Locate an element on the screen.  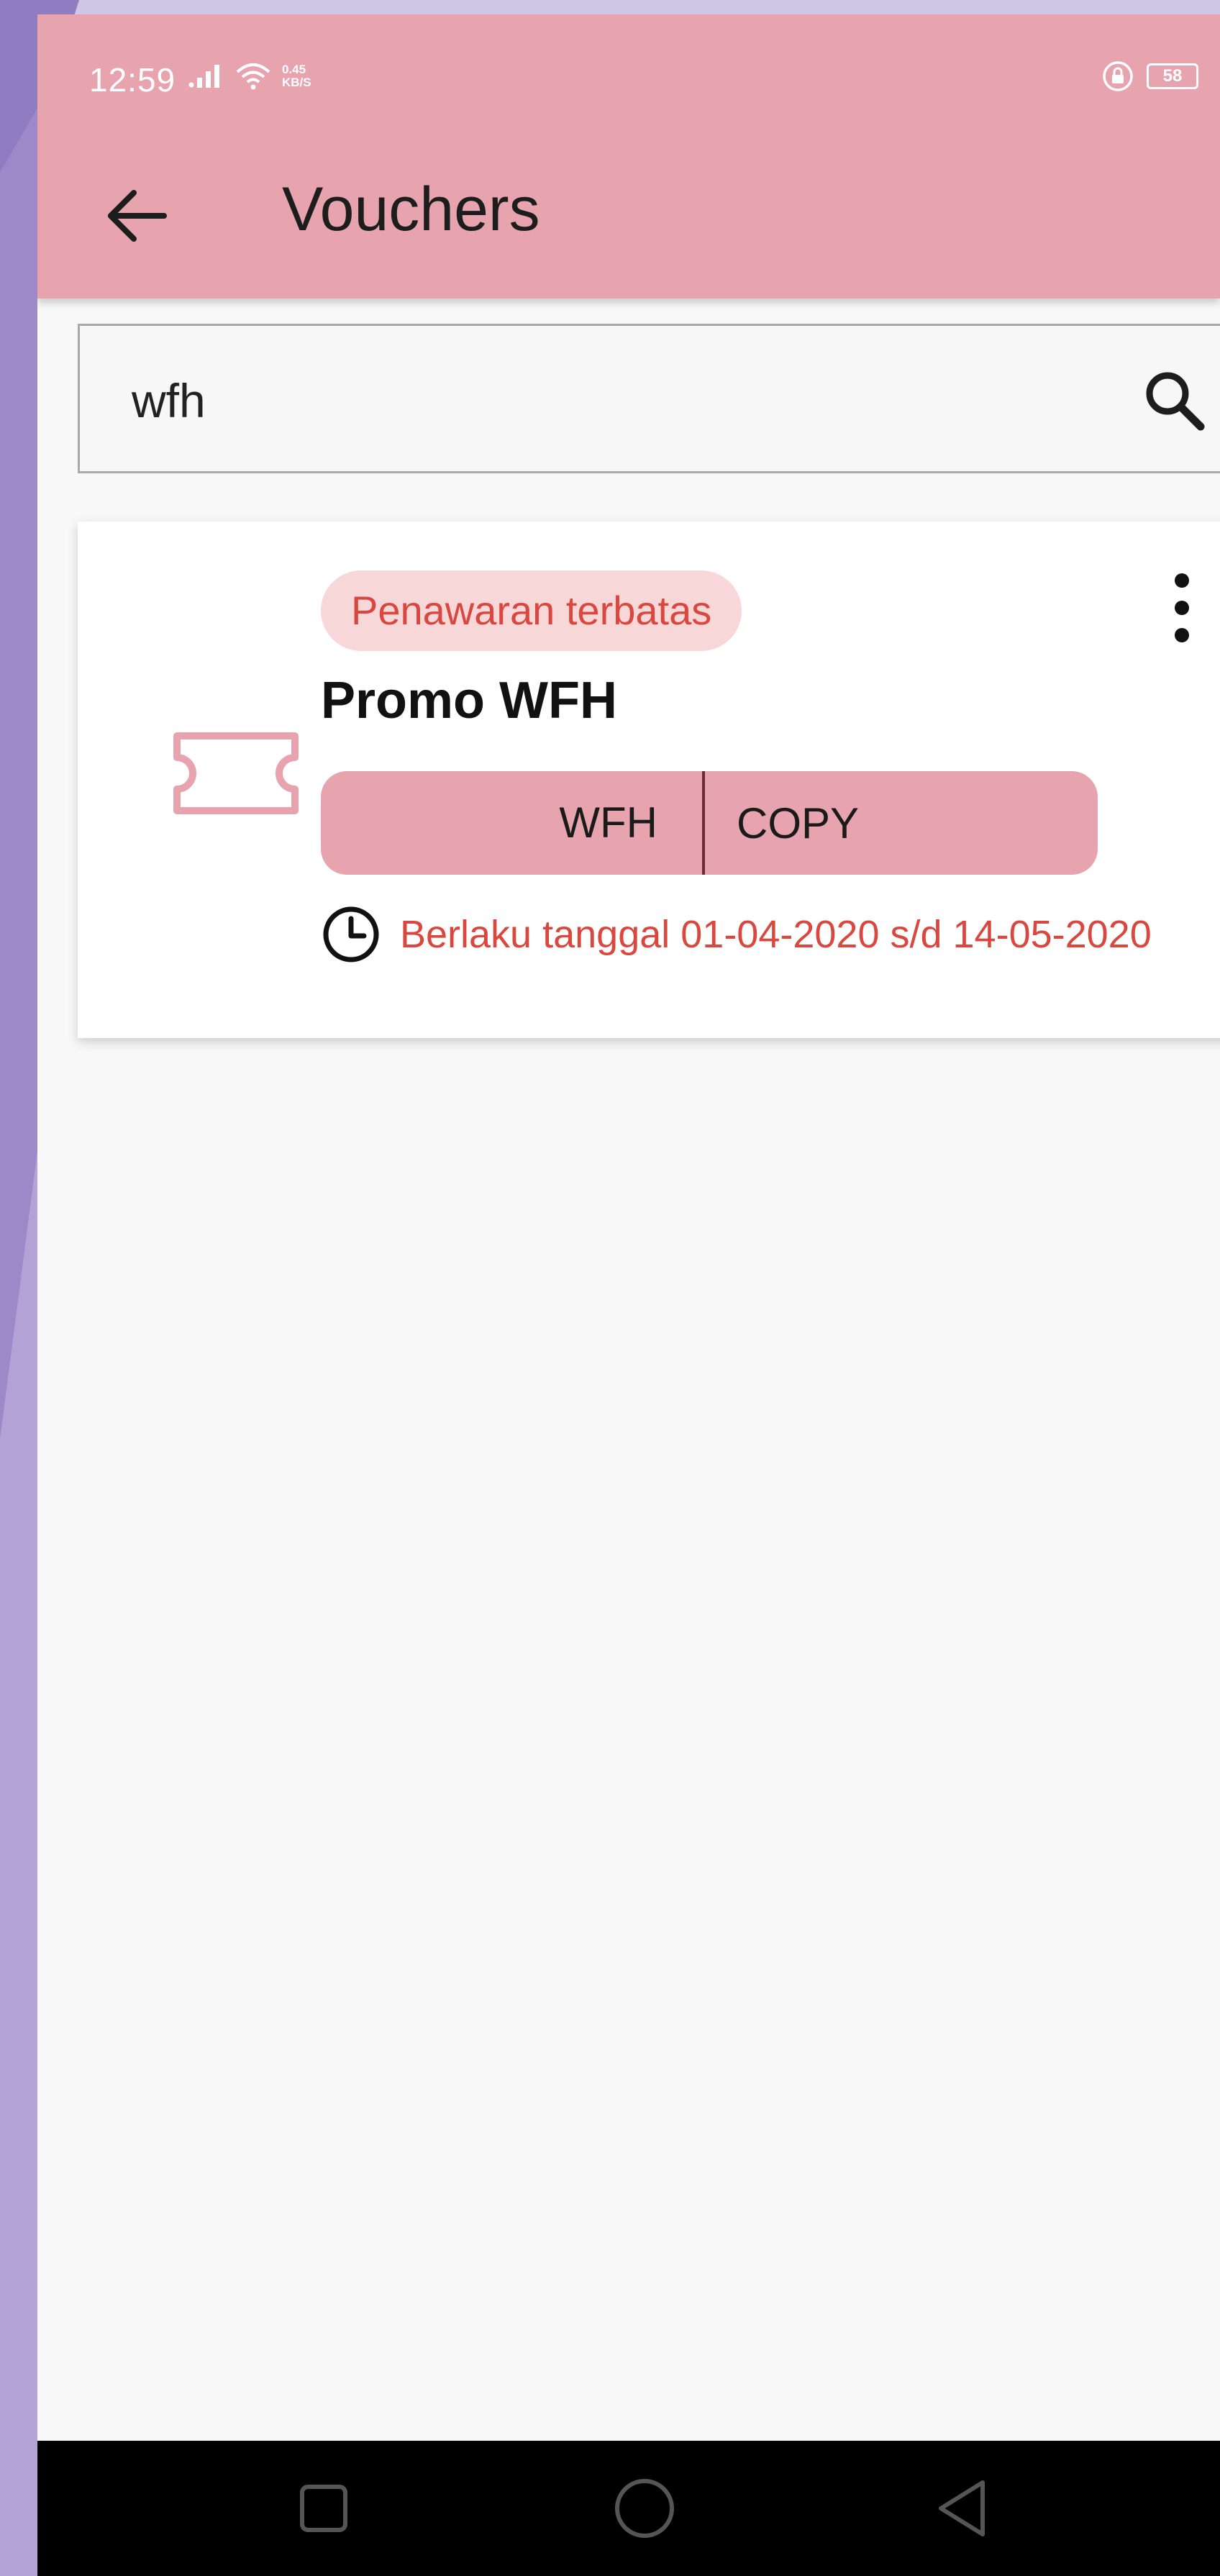
circle-icon is located at coordinates (644, 2508).